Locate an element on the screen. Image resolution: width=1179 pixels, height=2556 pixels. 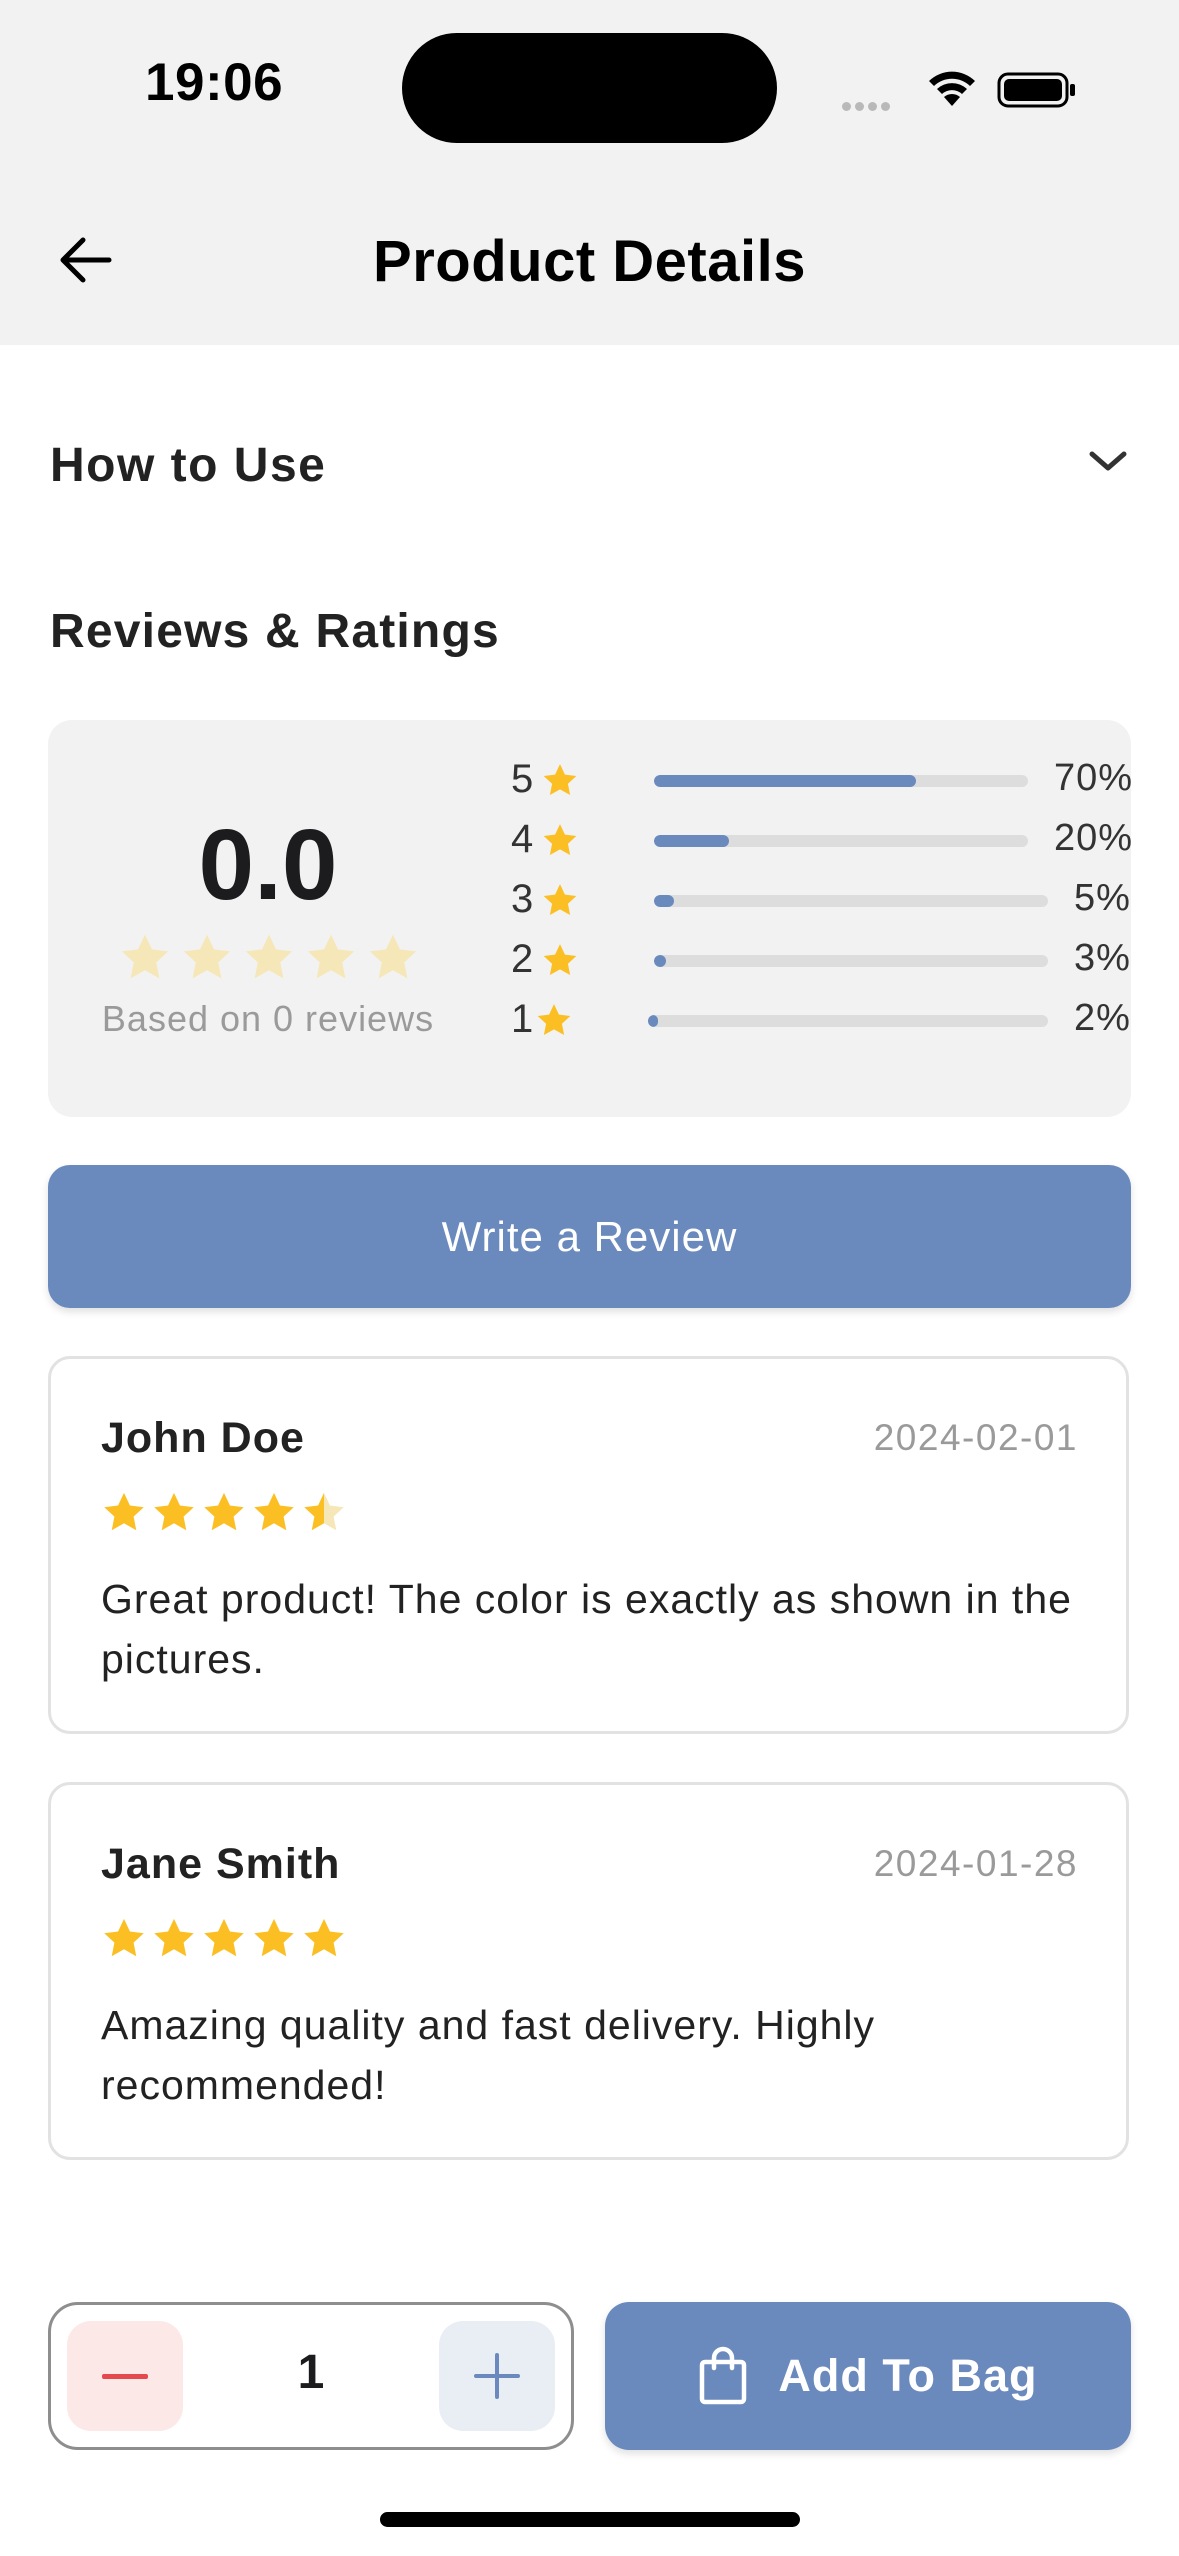
dynamic-island is located at coordinates (589, 88).